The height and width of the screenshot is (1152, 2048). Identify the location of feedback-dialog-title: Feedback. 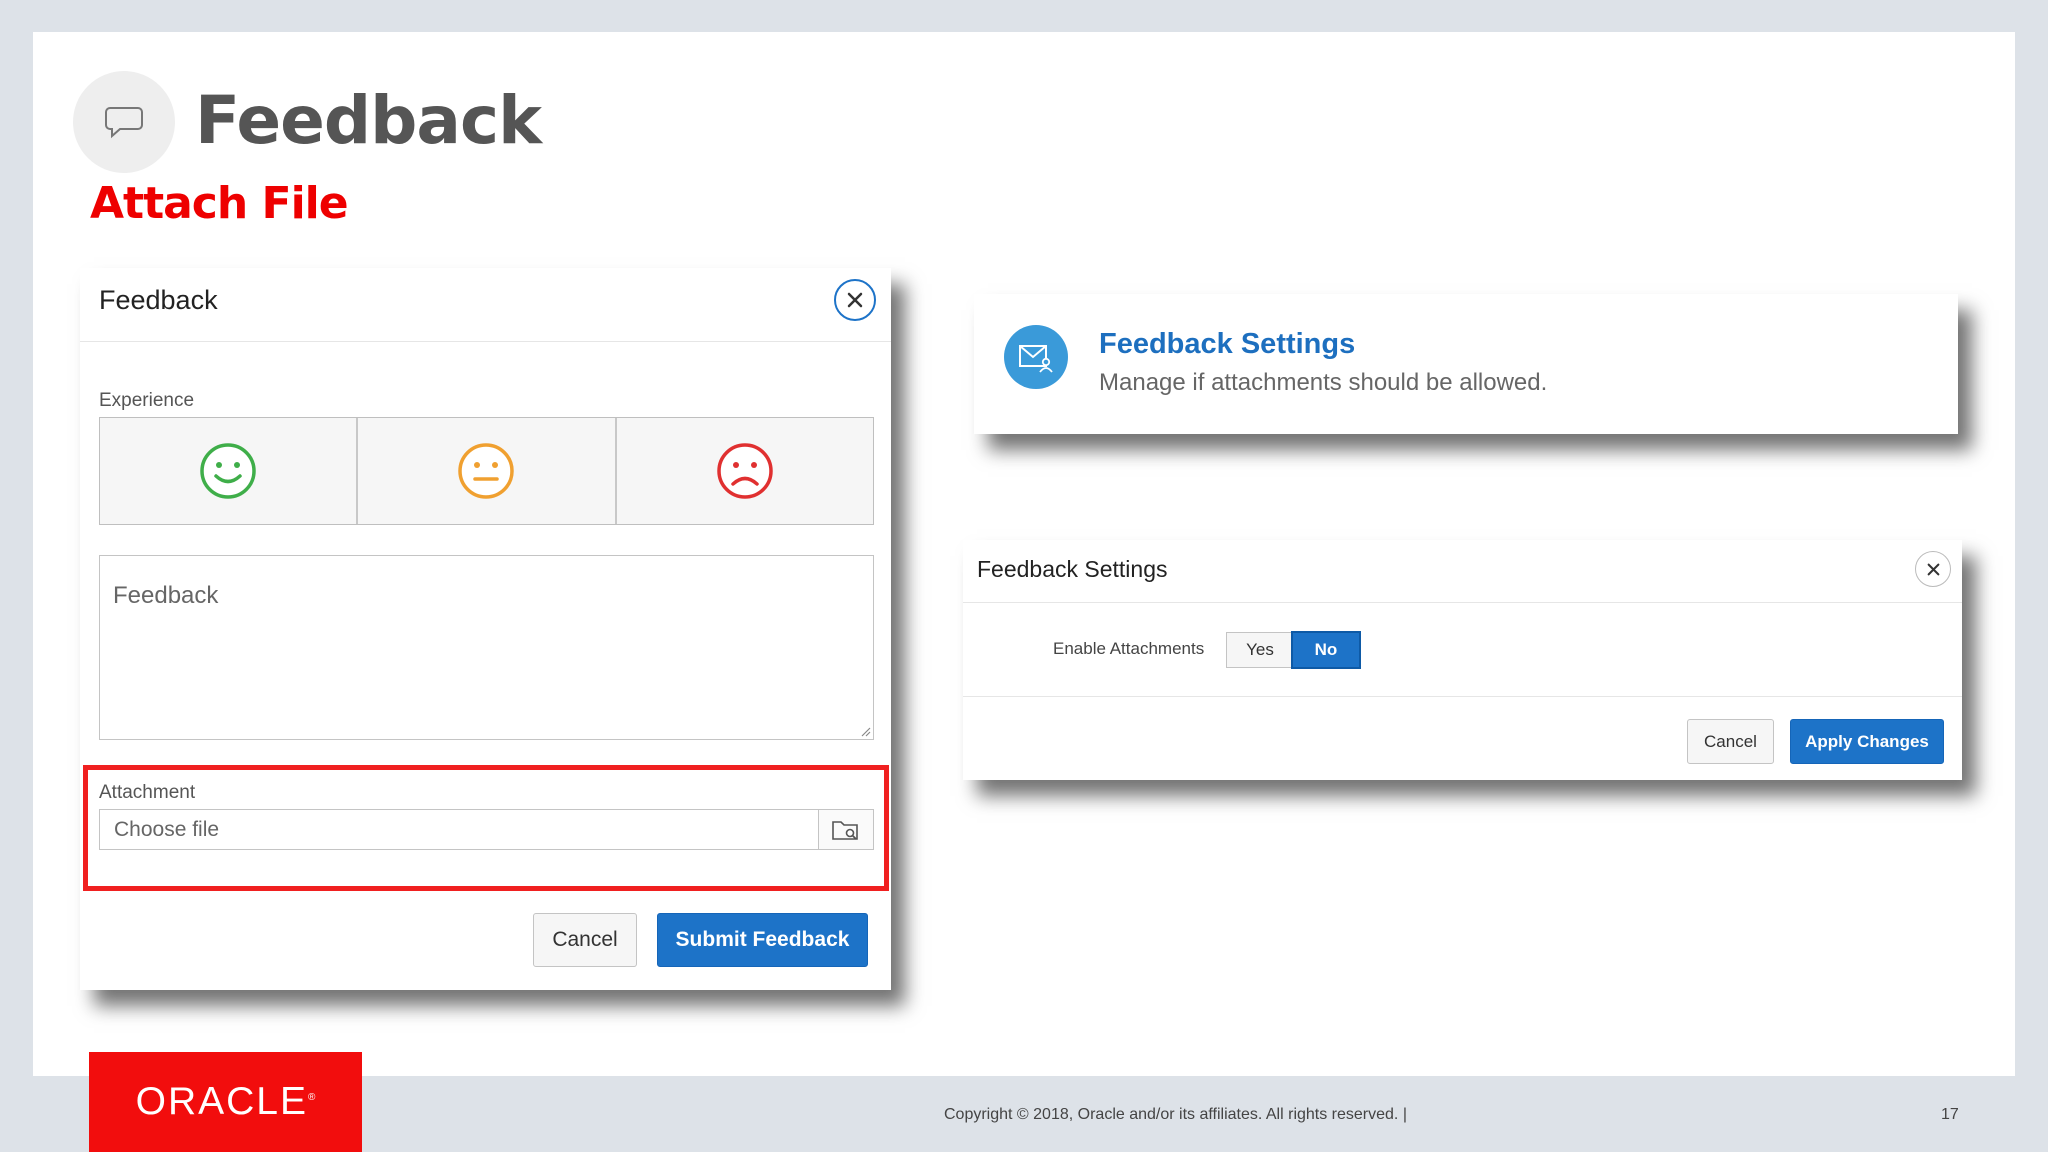
(158, 300).